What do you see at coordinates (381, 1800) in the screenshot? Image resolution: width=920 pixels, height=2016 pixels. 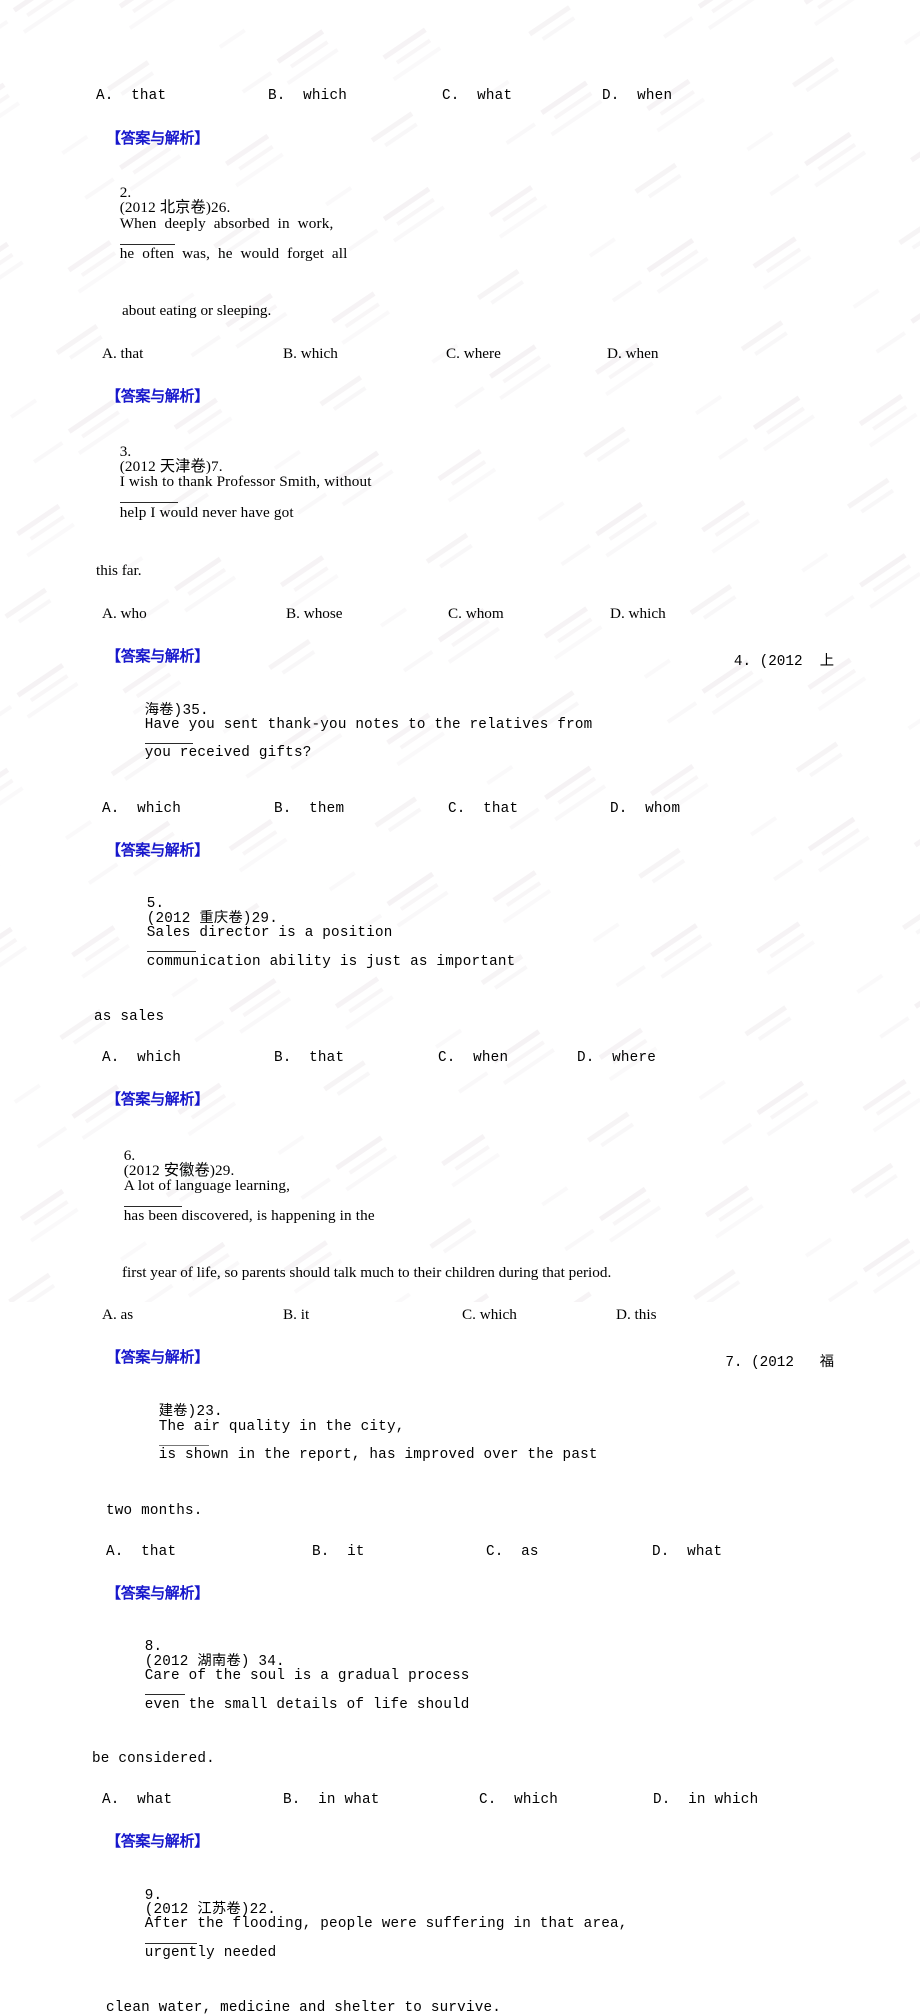 I see `option-b: B. in what` at bounding box center [381, 1800].